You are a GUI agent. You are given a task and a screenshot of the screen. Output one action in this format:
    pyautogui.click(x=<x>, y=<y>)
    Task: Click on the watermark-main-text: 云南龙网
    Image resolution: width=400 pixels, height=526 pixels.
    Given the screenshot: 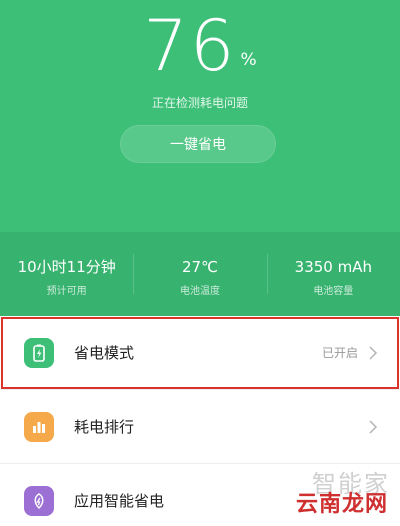 What is the action you would take?
    pyautogui.click(x=342, y=504)
    